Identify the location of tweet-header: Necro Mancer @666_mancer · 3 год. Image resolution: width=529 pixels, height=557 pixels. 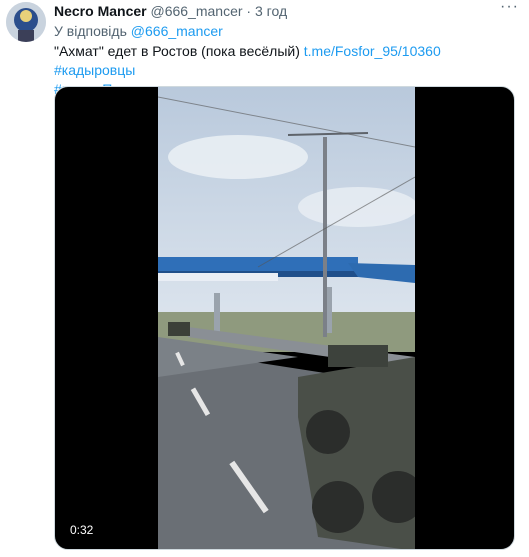
(286, 11).